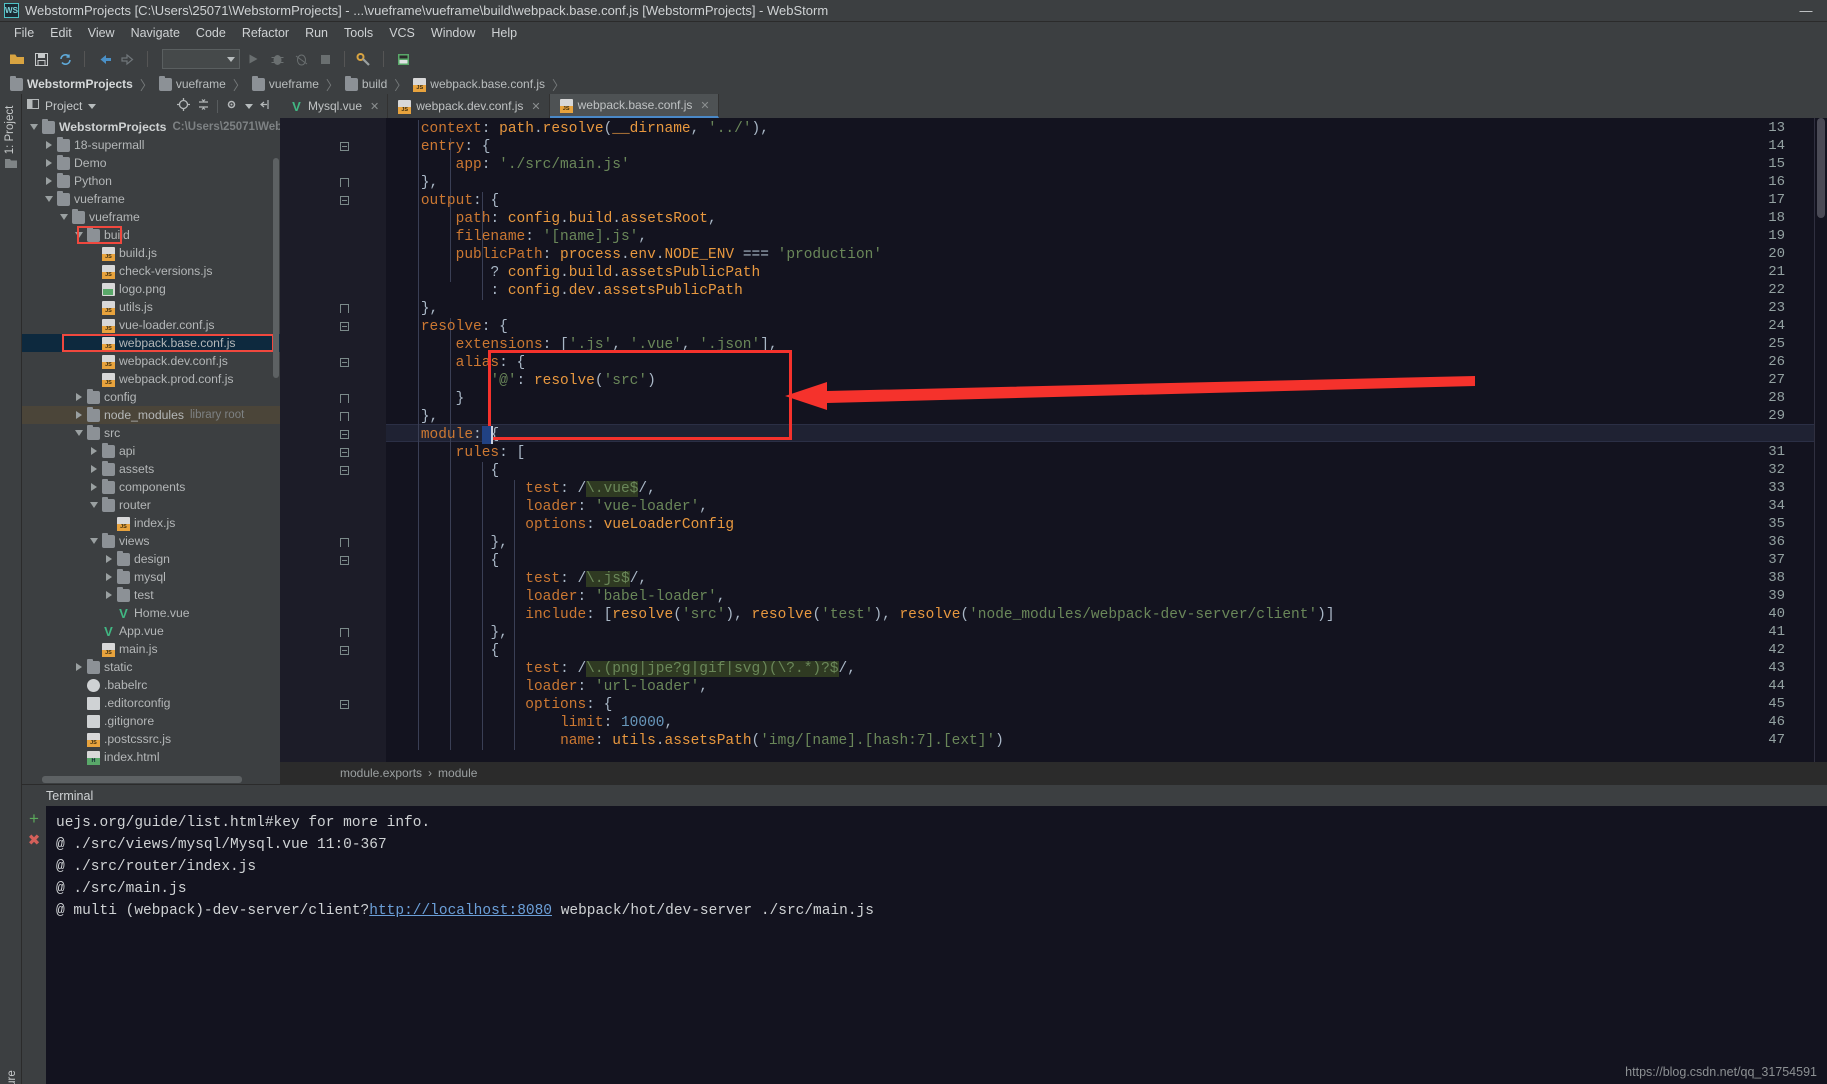 This screenshot has height=1084, width=1827. Describe the element at coordinates (573, 273) in the screenshot. I see `code-line: ? config.build.assetsPublicPath` at that location.